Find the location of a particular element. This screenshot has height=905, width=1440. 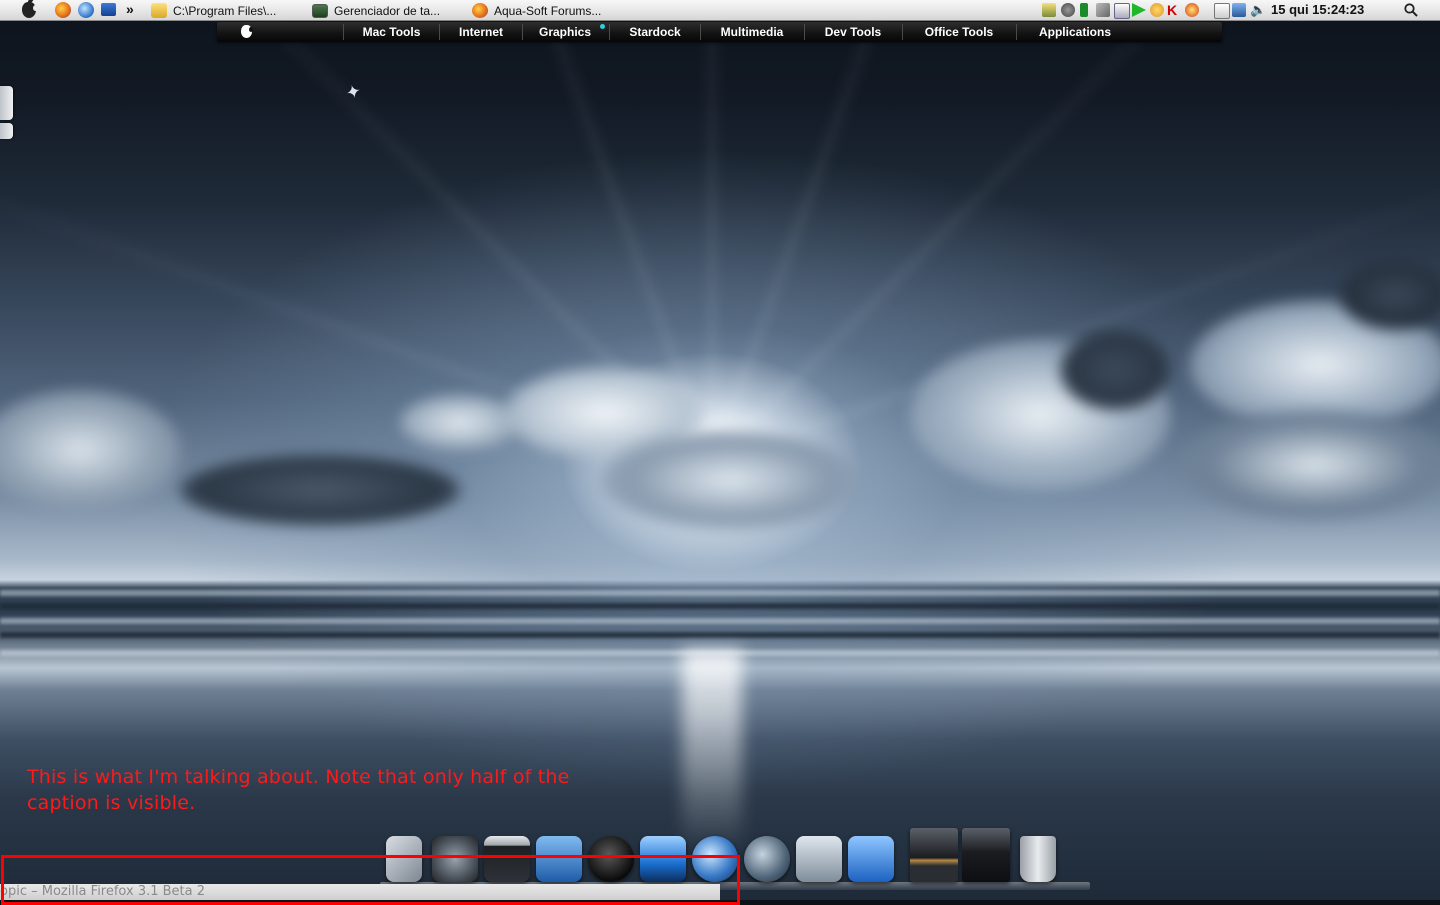

window-icon is located at coordinates (986, 855).